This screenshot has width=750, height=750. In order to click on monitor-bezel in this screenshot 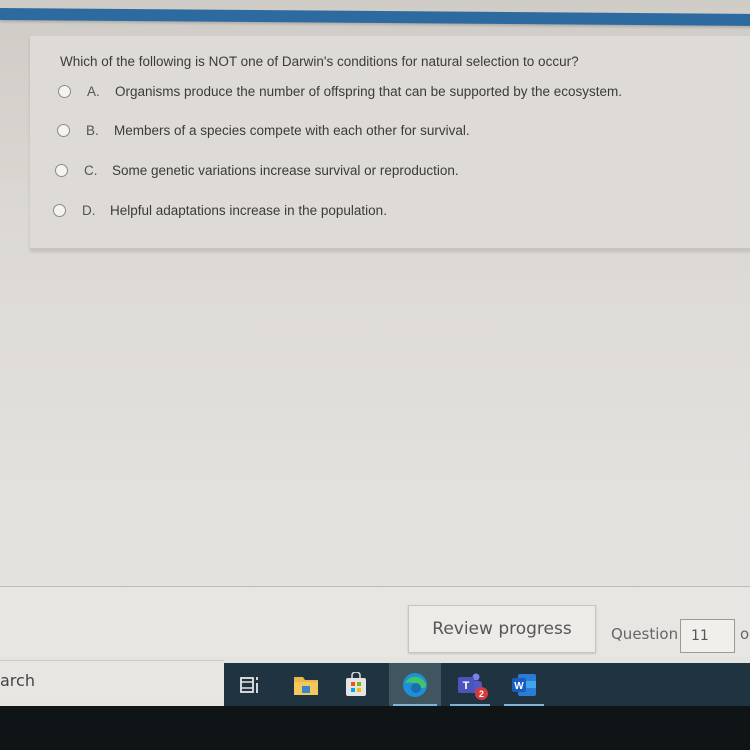, I will do `click(375, 728)`.